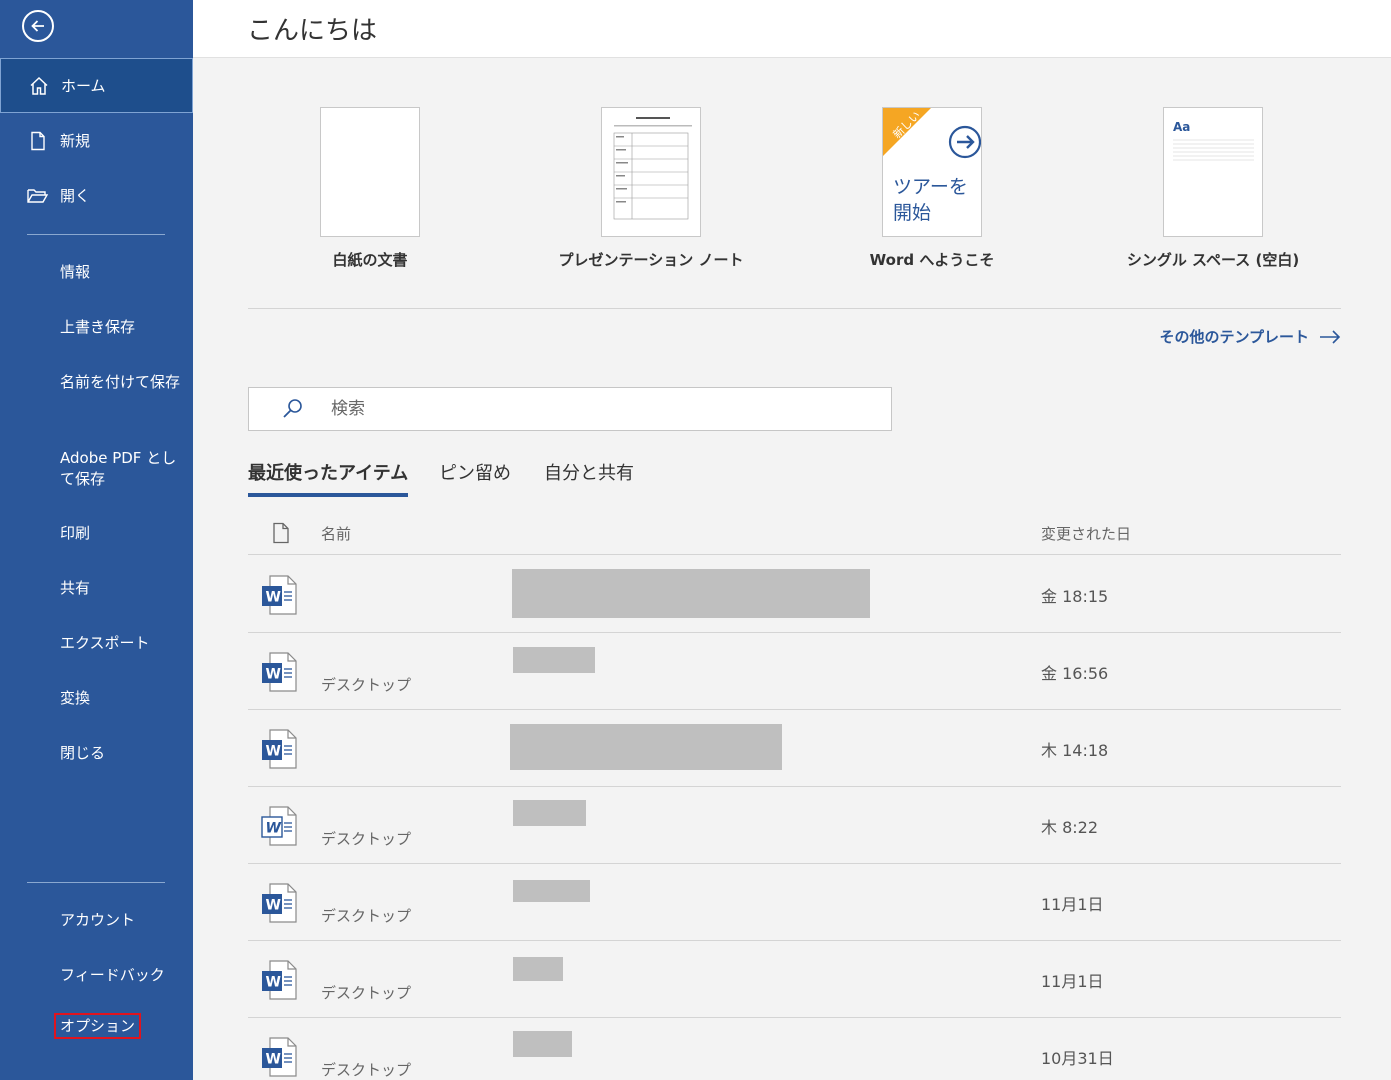 The height and width of the screenshot is (1080, 1391). I want to click on file-row: W 金 18:15, so click(794, 594).